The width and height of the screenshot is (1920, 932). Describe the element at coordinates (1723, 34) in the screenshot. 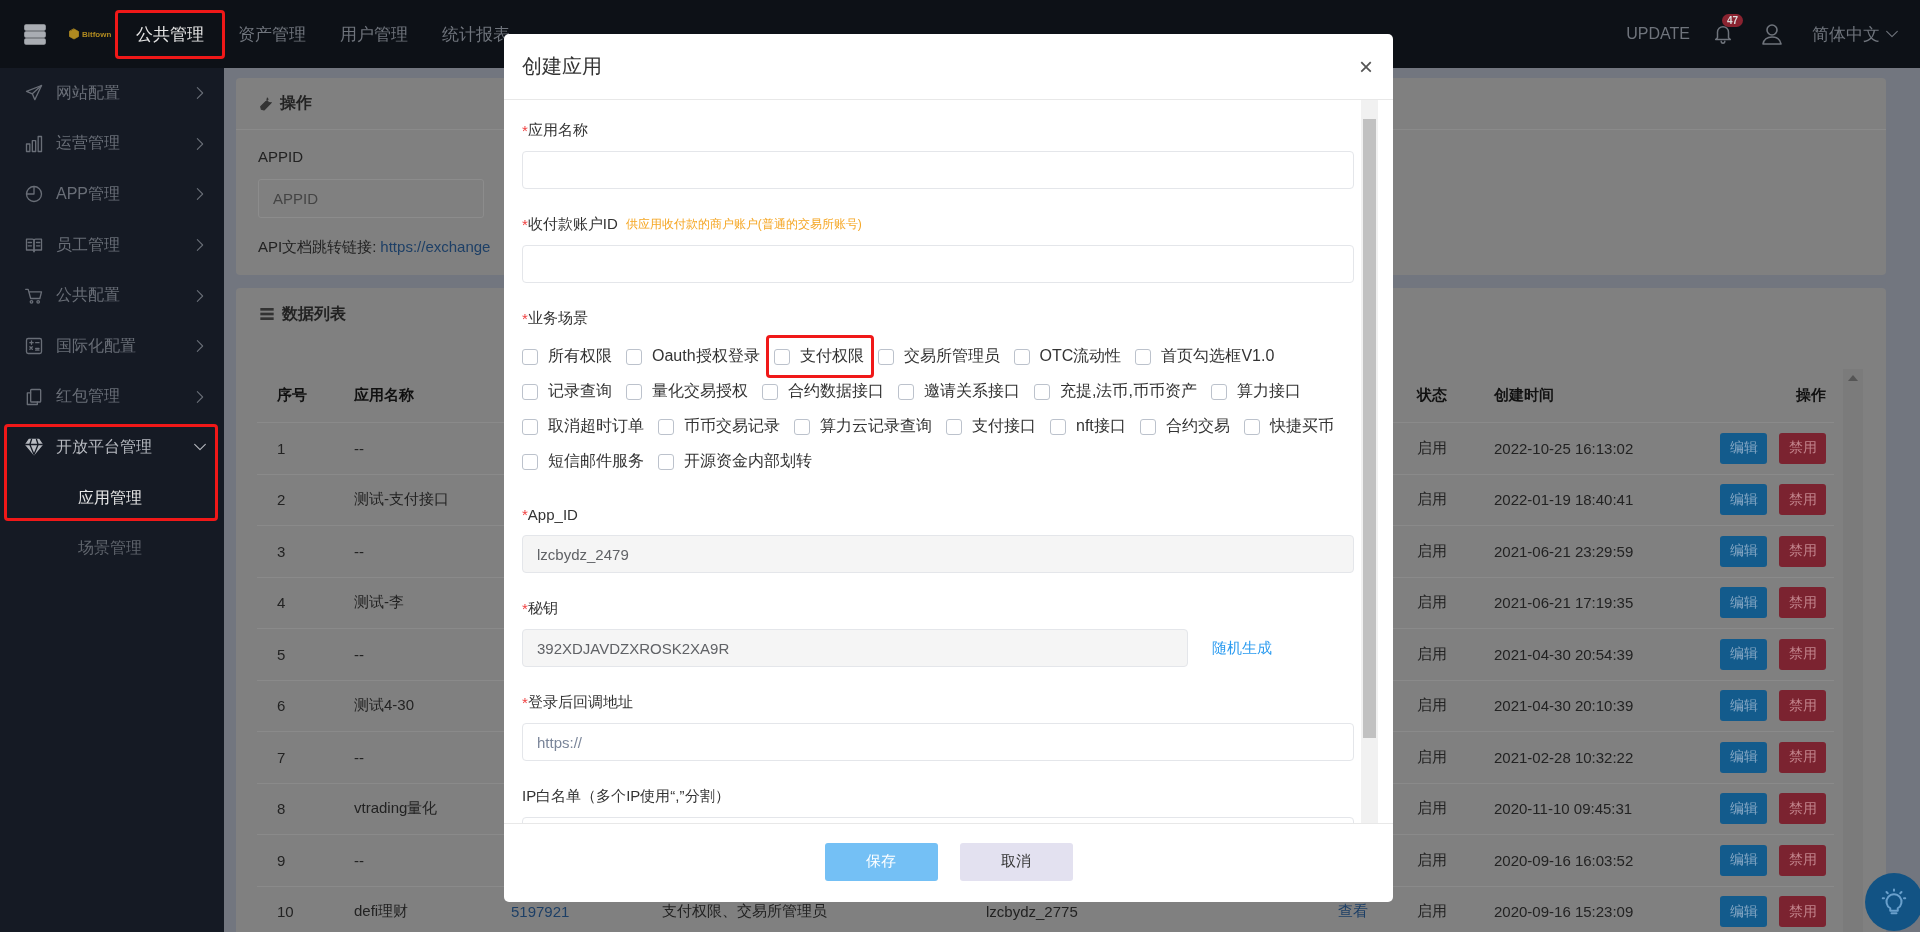

I see `bell-icon` at that location.